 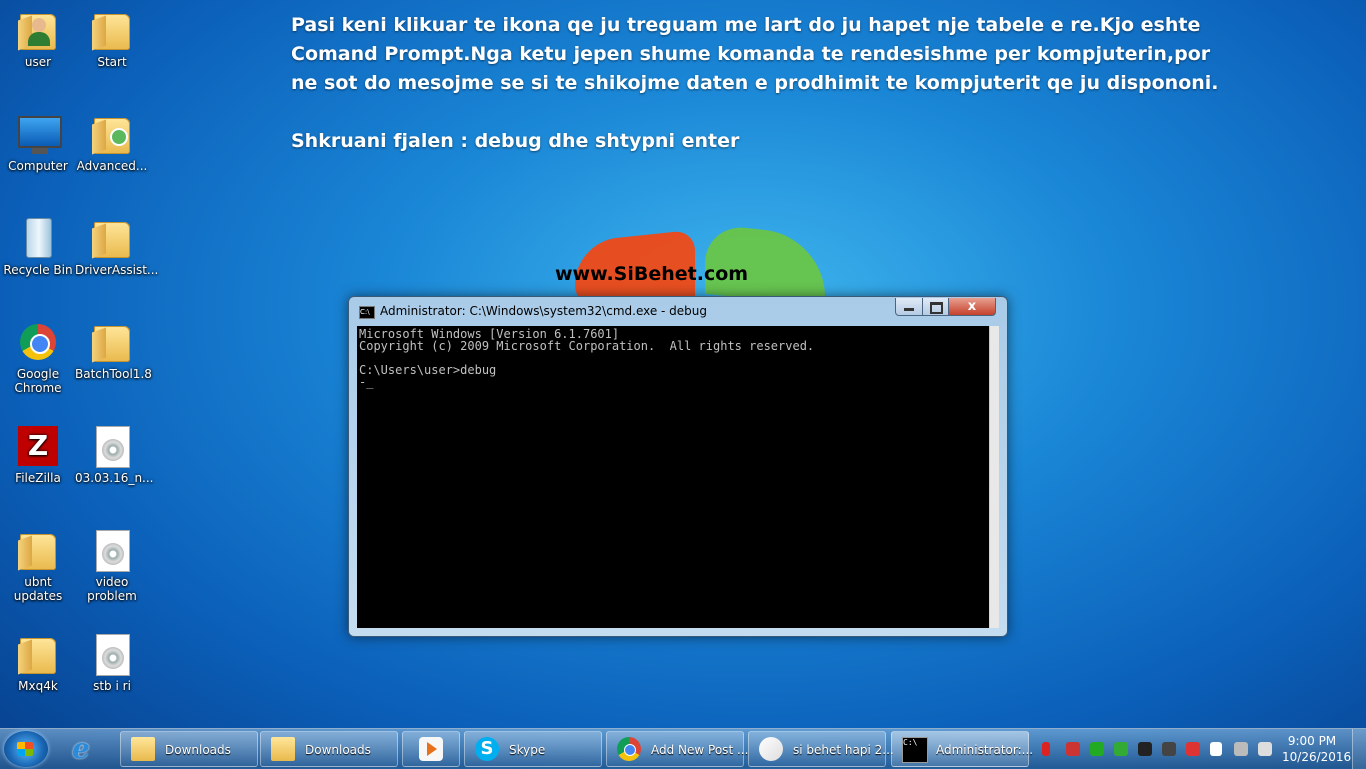 What do you see at coordinates (935, 307) in the screenshot?
I see `maximize-button` at bounding box center [935, 307].